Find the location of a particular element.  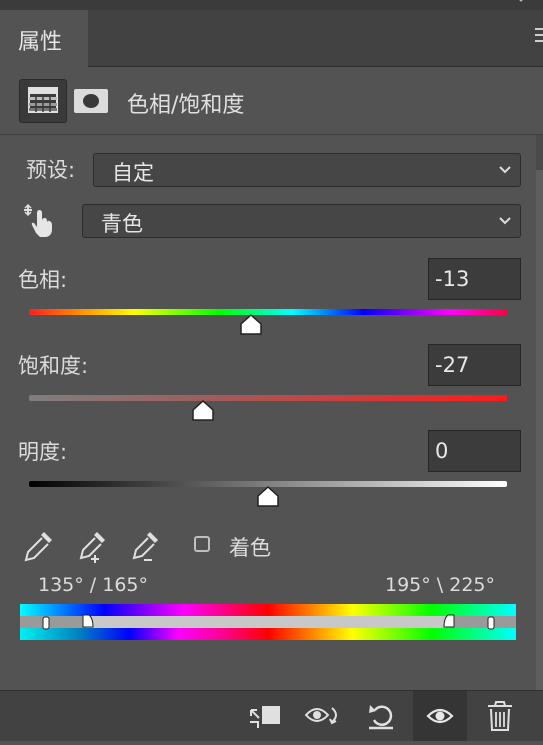

range-start-marker is located at coordinates (88, 621).